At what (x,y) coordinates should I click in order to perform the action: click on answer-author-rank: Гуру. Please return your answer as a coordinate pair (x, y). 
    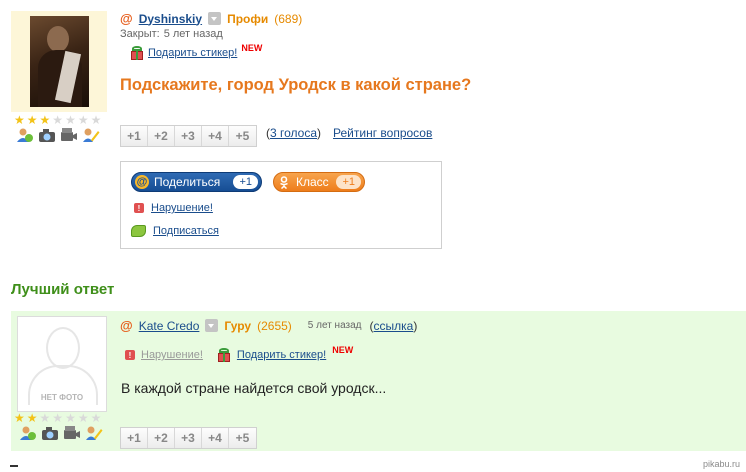
    Looking at the image, I should click on (238, 325).